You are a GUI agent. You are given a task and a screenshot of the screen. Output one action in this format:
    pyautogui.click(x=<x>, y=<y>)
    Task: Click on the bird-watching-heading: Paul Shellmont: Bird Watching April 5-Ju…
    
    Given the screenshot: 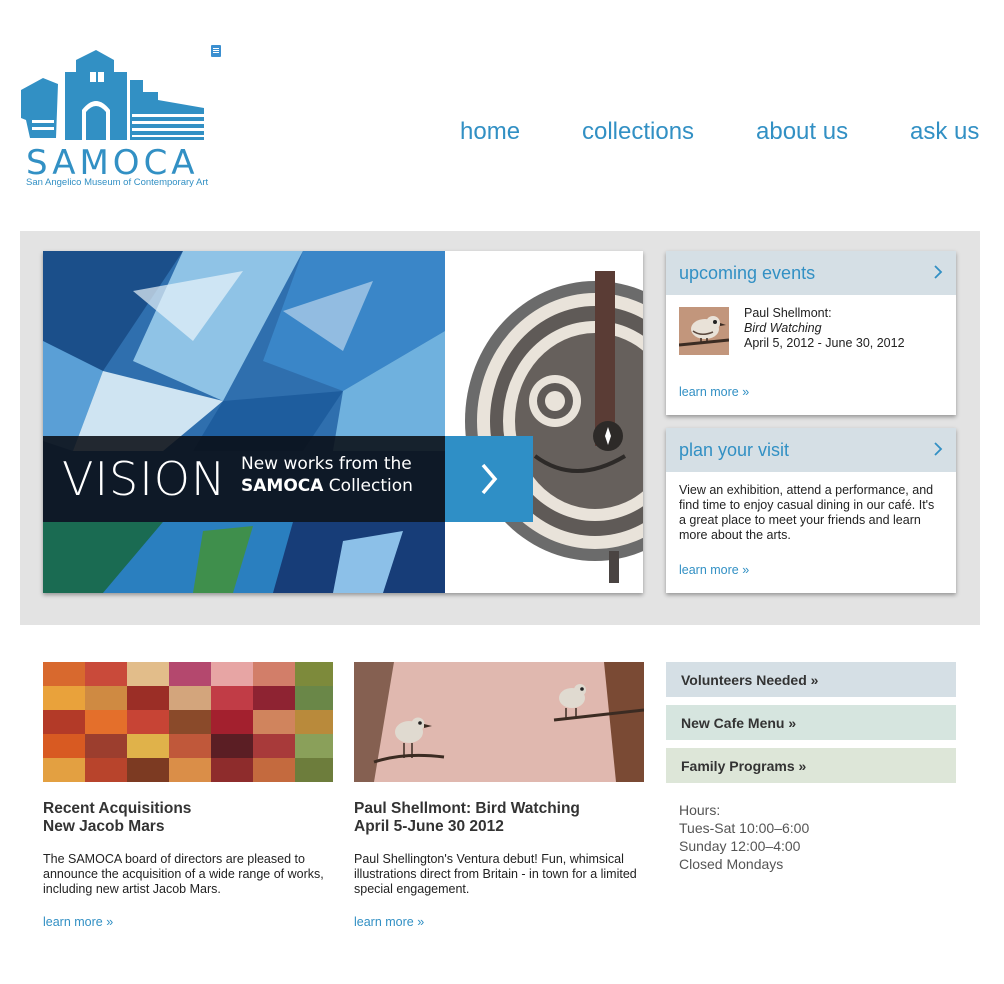 What is the action you would take?
    pyautogui.click(x=467, y=818)
    